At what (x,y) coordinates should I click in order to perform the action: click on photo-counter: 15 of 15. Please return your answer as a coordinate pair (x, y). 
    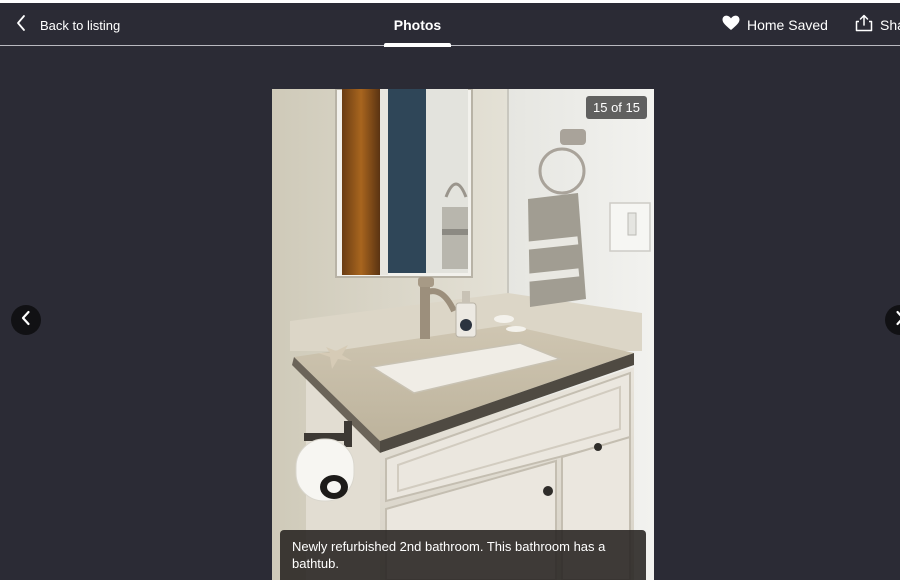
    Looking at the image, I should click on (616, 107).